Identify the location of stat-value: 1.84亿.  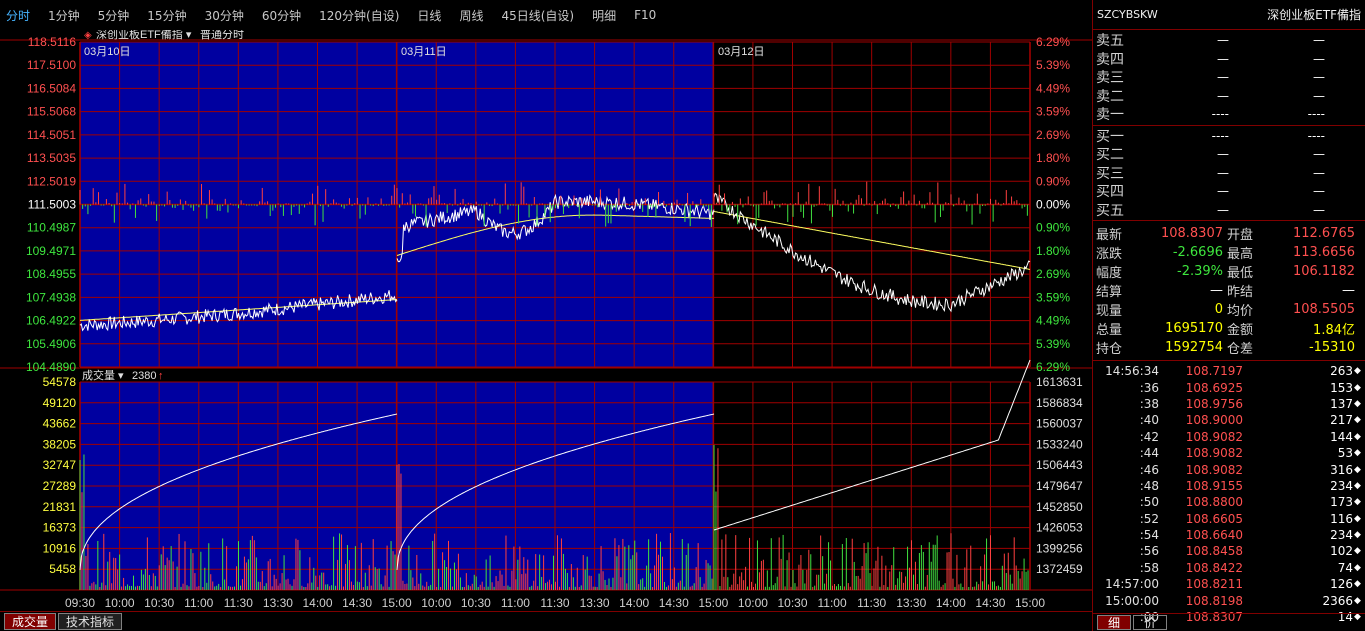
(1334, 330).